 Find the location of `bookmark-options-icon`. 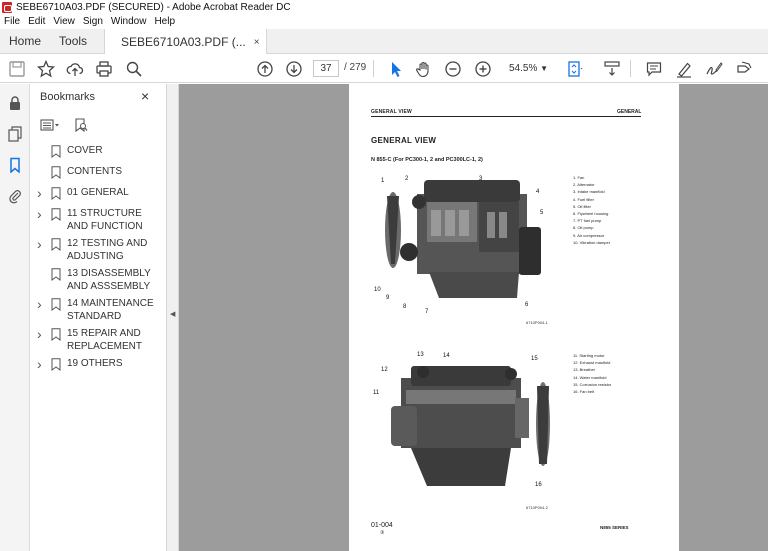

bookmark-options-icon is located at coordinates (51, 126).